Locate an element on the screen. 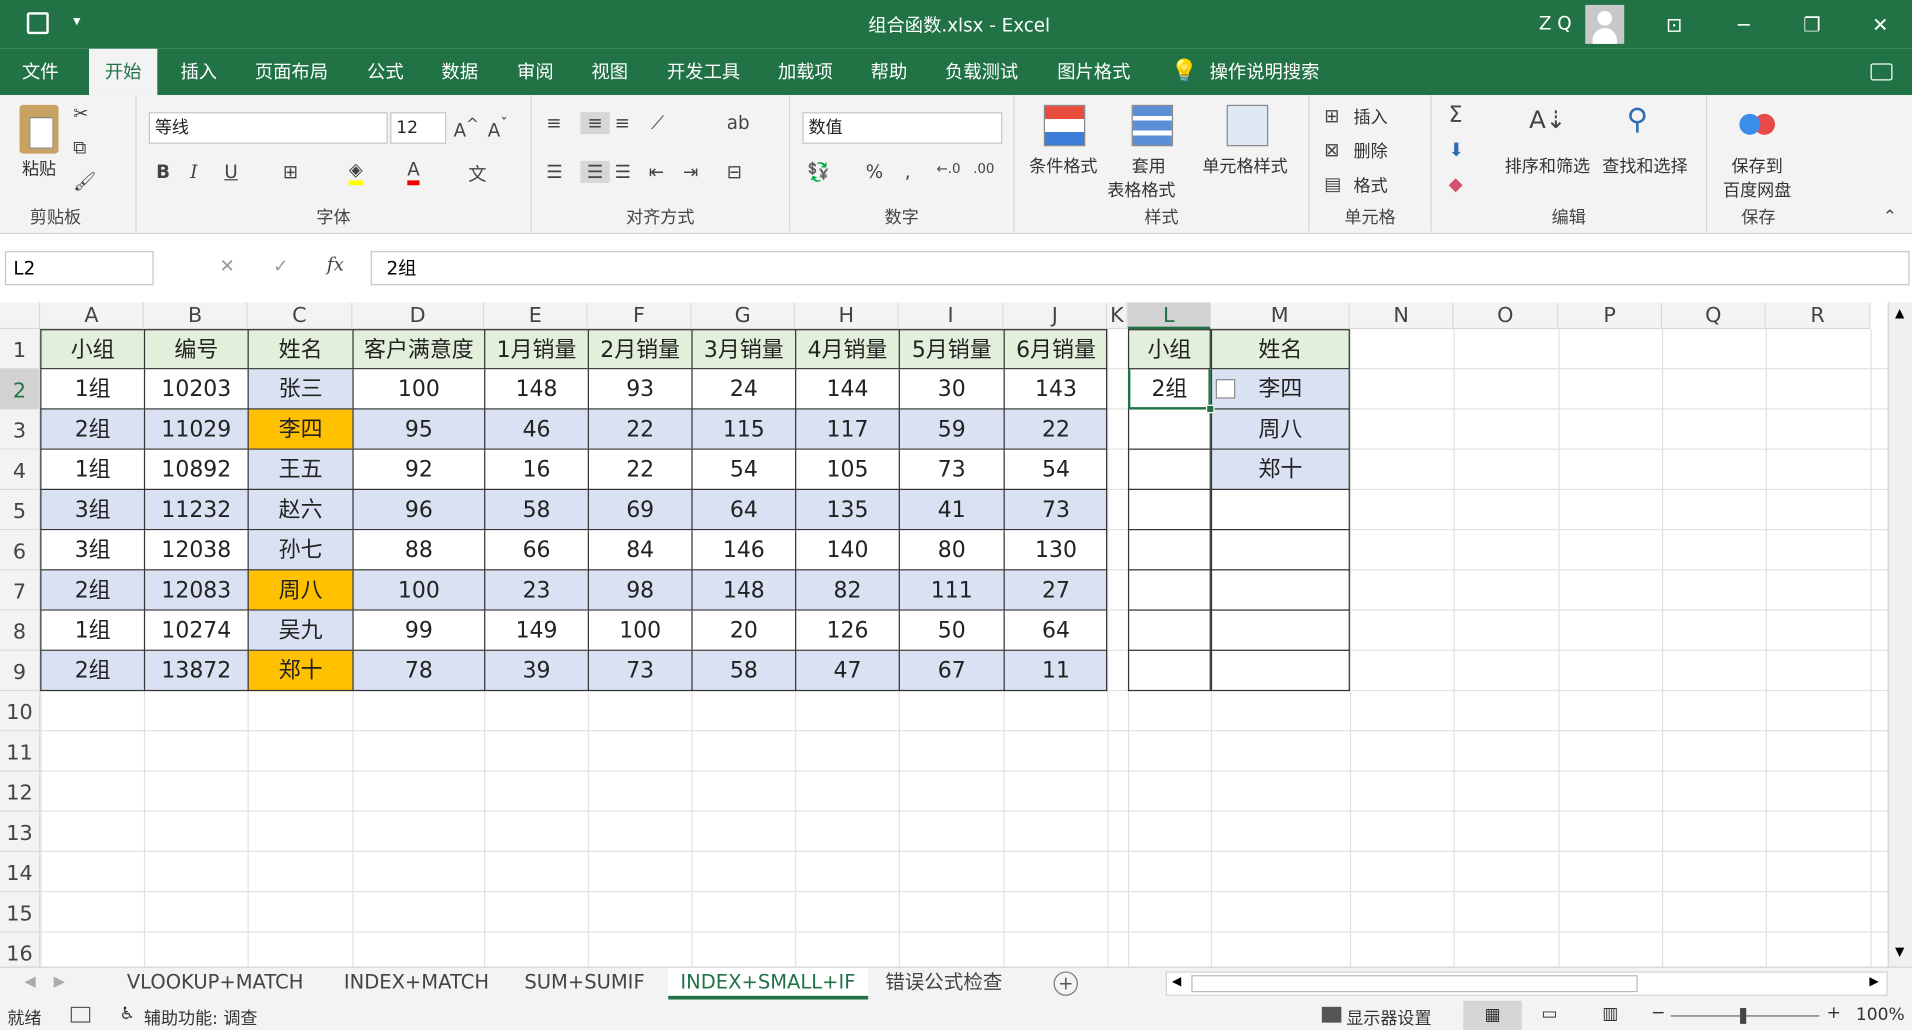 The height and width of the screenshot is (1030, 1912). select-all-corner is located at coordinates (20, 316).